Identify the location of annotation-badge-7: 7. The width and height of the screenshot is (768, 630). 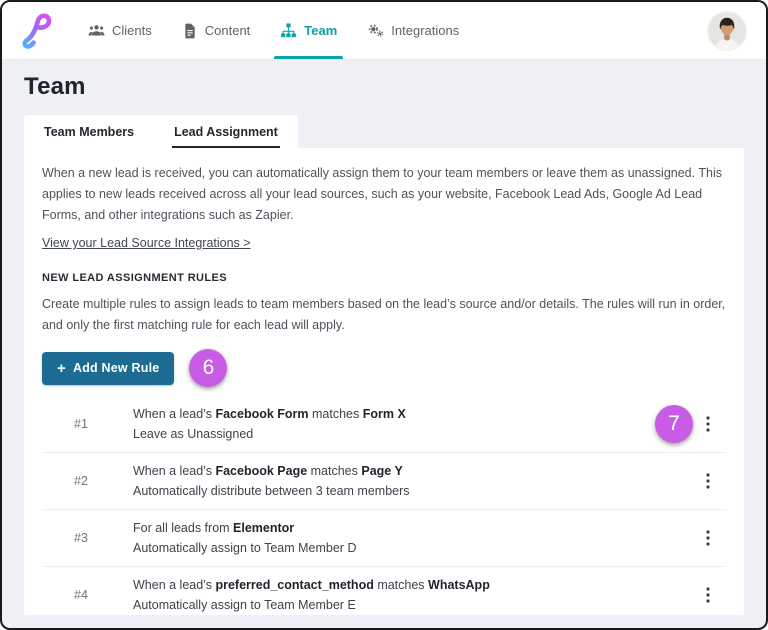
(674, 424).